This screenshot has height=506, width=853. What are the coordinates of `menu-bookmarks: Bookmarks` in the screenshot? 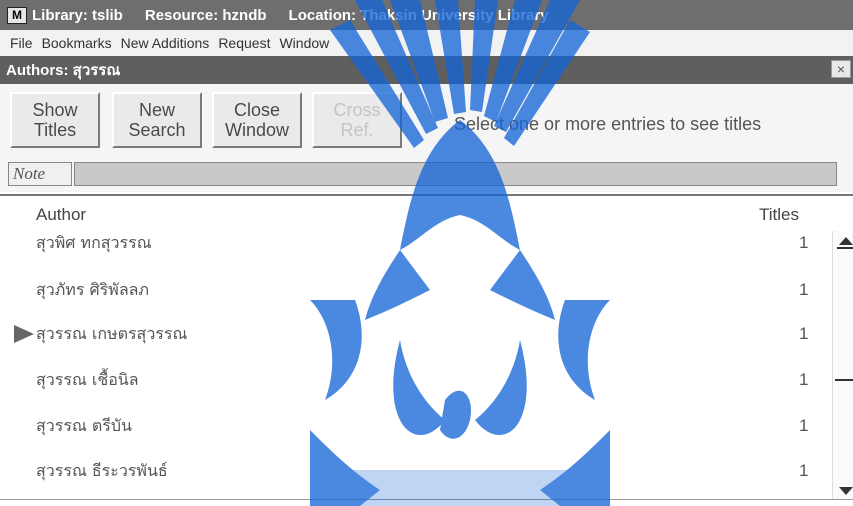 It's located at (77, 43).